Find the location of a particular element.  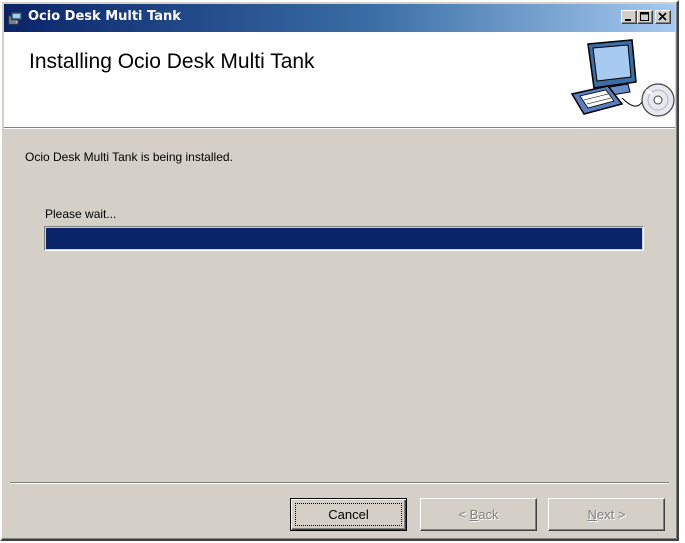

installer-app-icon is located at coordinates (15, 18).